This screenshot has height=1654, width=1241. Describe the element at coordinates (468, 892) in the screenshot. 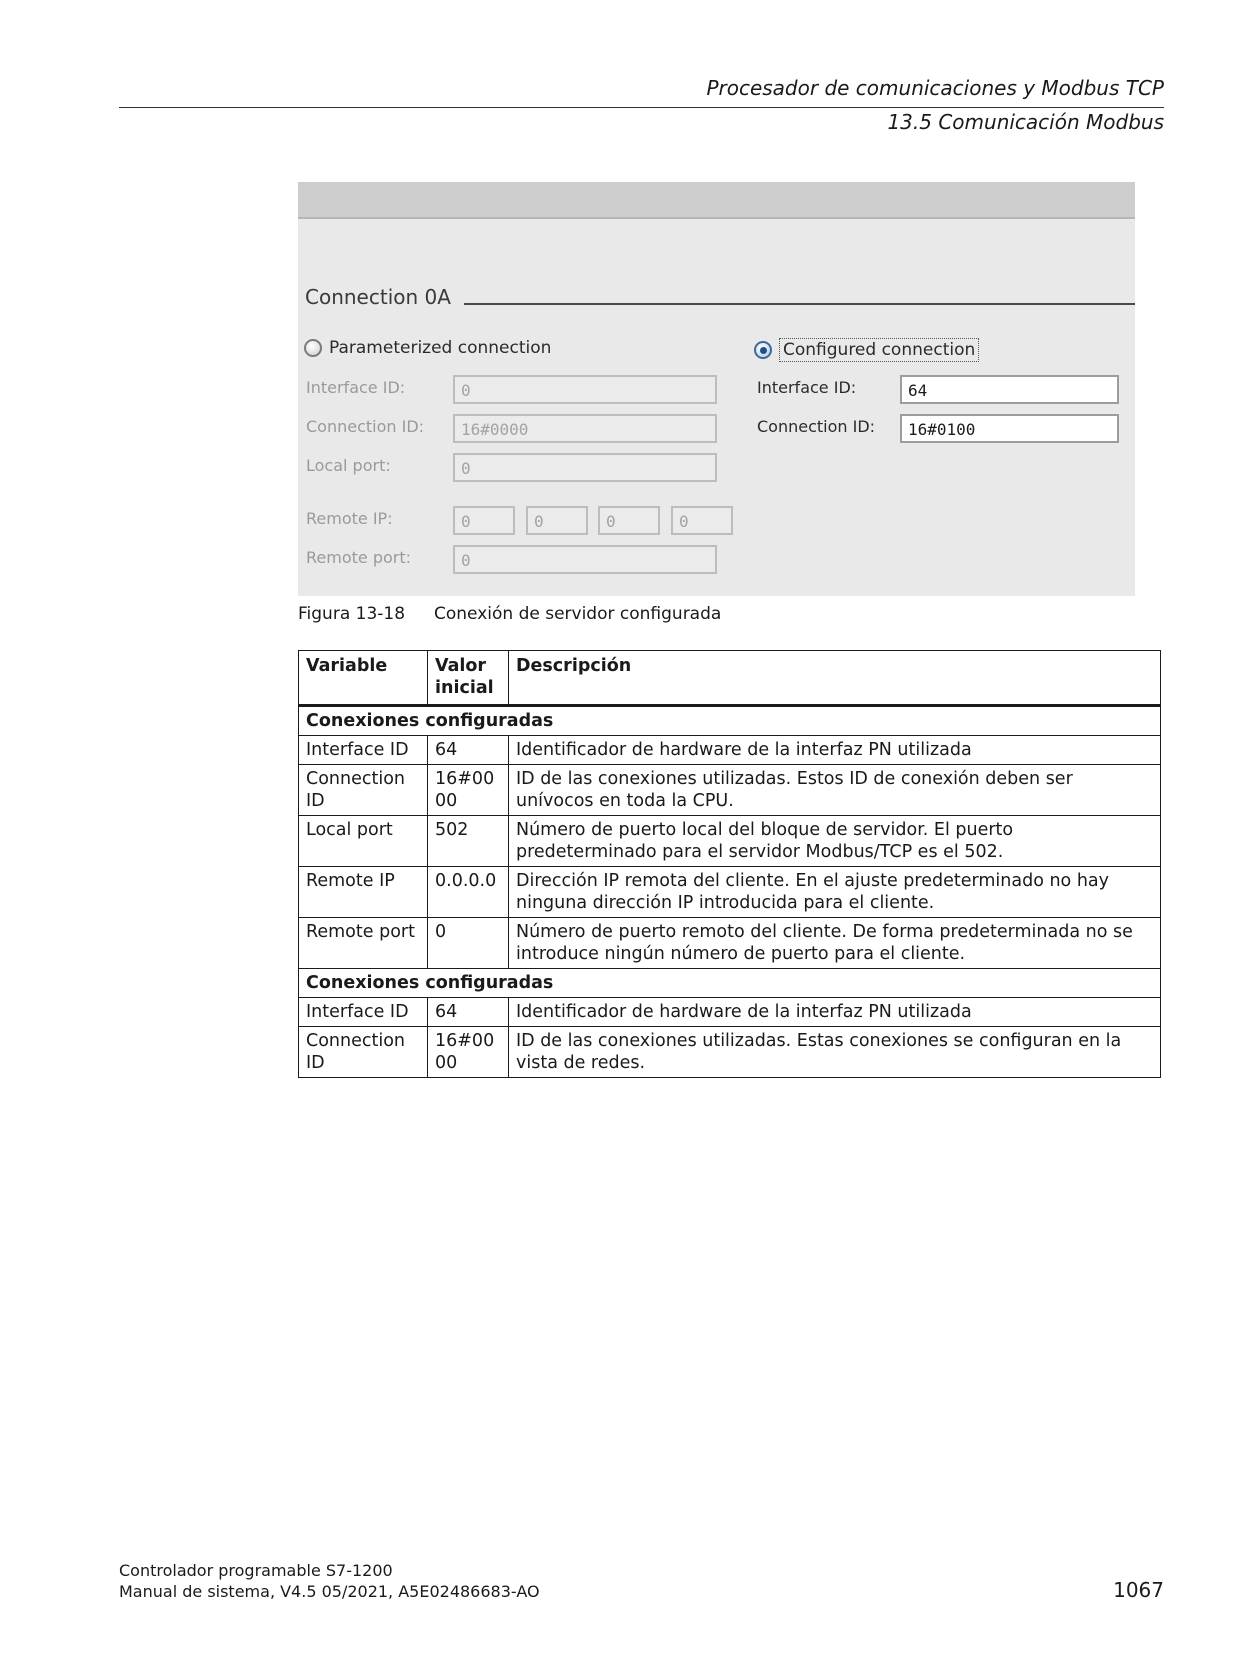

I see `cell-value: 0.0.0.0` at that location.